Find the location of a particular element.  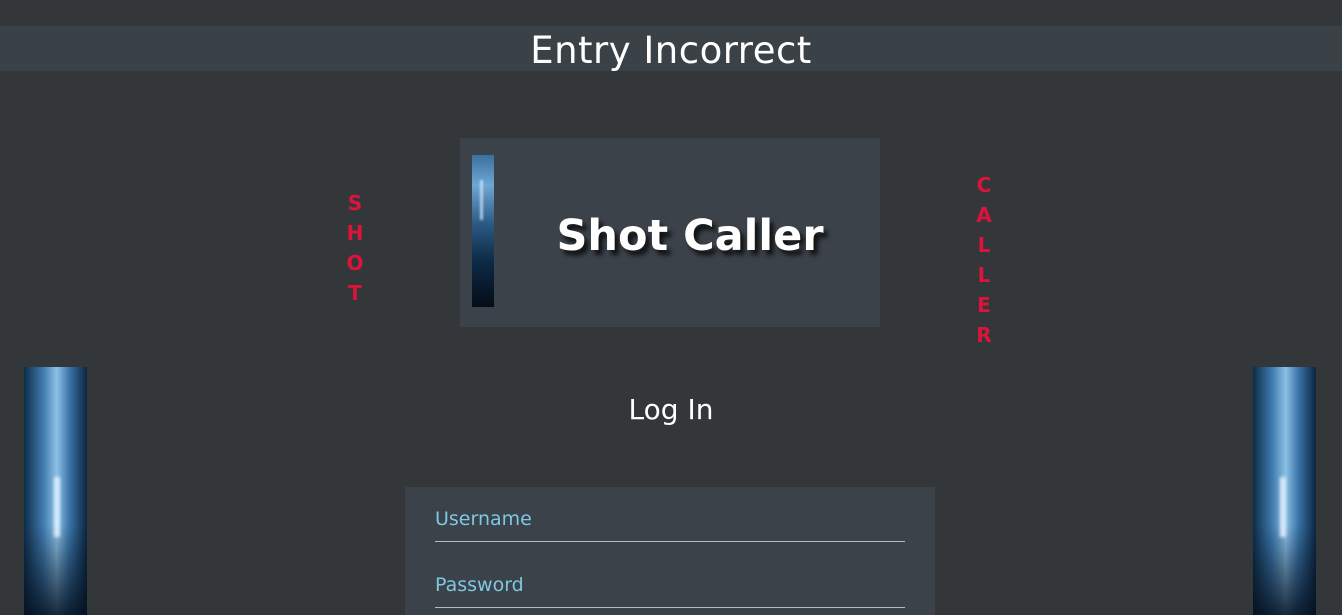

status-message: Entry Incorrect is located at coordinates (671, 50).